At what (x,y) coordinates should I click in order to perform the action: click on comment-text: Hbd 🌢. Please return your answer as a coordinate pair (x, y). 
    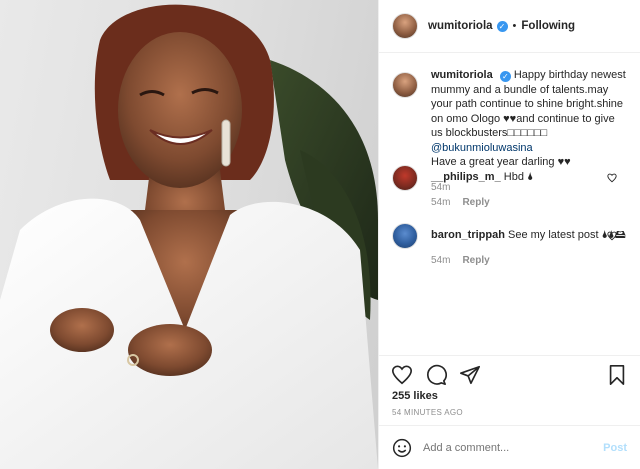
    Looking at the image, I should click on (518, 177).